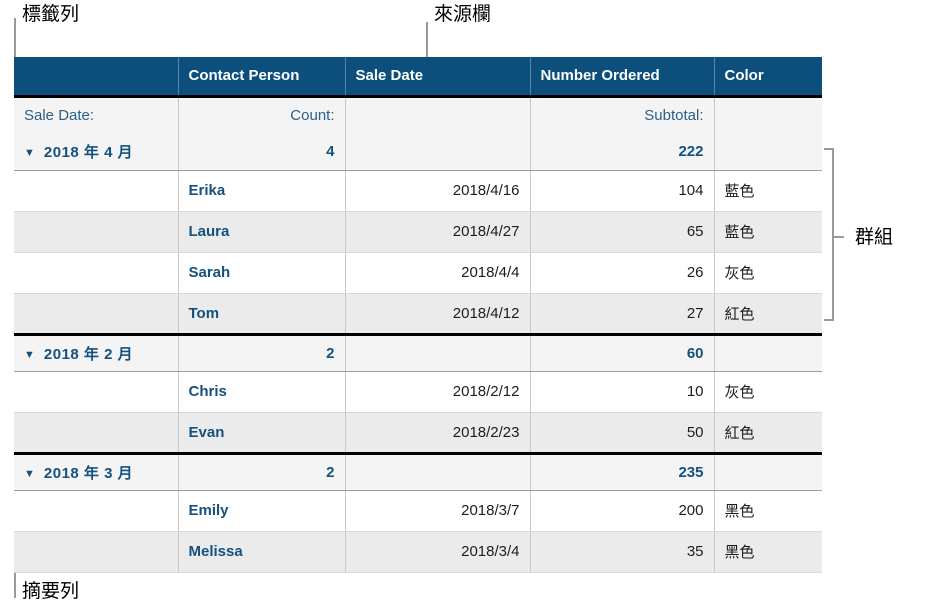 The width and height of the screenshot is (926, 614). I want to click on column-header-color: Color, so click(768, 77).